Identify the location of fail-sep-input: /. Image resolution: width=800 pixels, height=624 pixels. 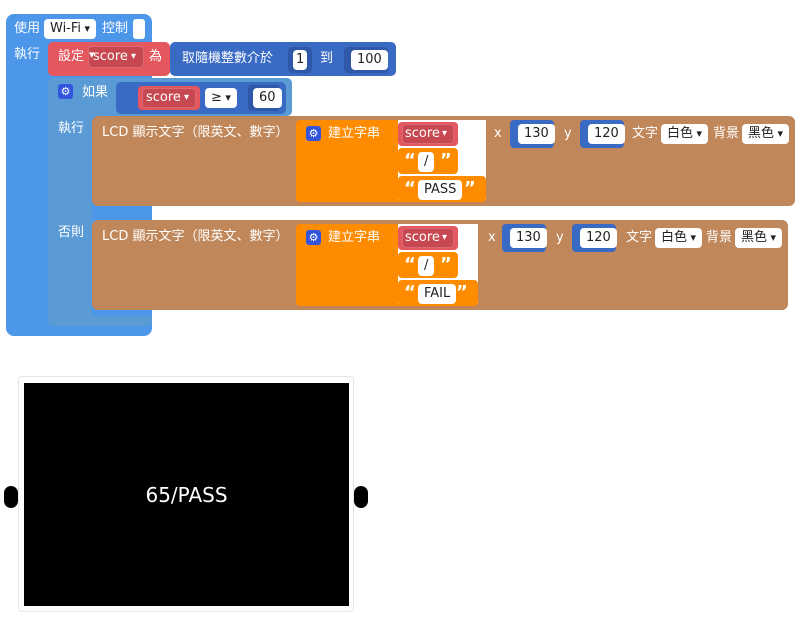
(426, 266).